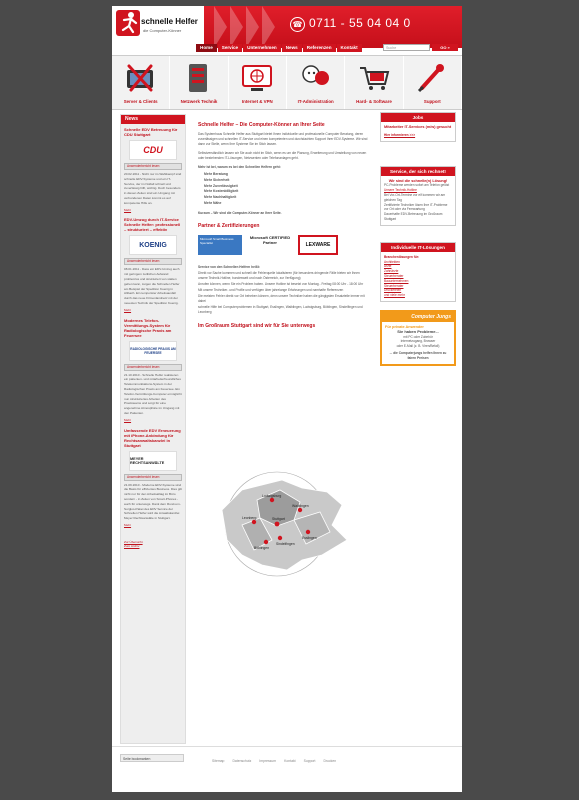 This screenshot has width=579, height=800. I want to click on category-it-administration: IT-Administration, so click(316, 82).